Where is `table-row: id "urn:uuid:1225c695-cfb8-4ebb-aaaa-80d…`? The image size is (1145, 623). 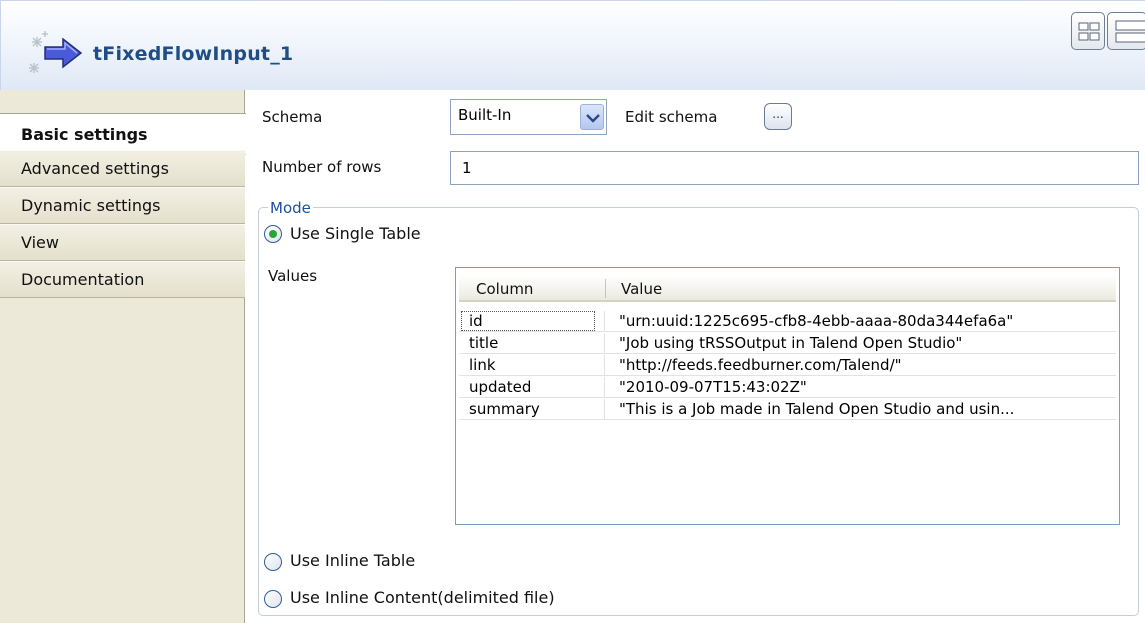 table-row: id "urn:uuid:1225c695-cfb8-4ebb-aaaa-80d… is located at coordinates (787, 321).